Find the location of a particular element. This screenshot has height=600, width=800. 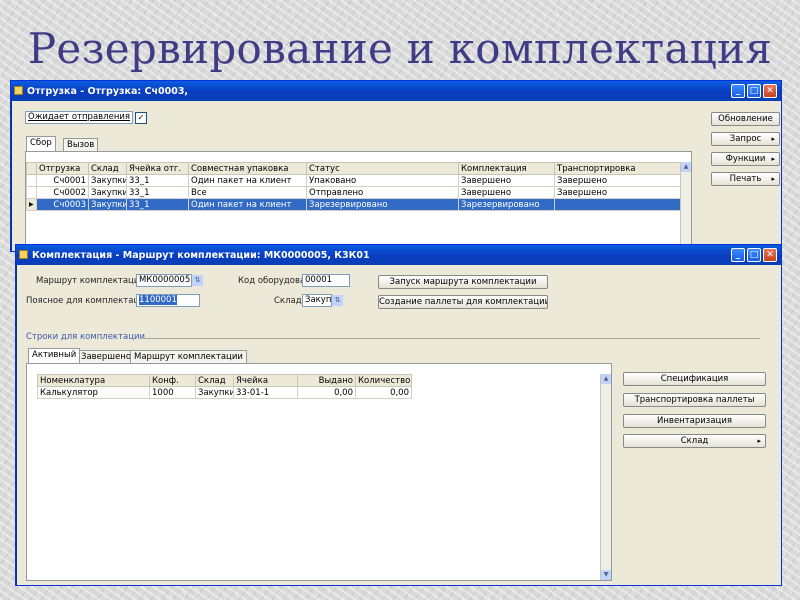

status-select-value: Ожидает отправления is located at coordinates (79, 117).